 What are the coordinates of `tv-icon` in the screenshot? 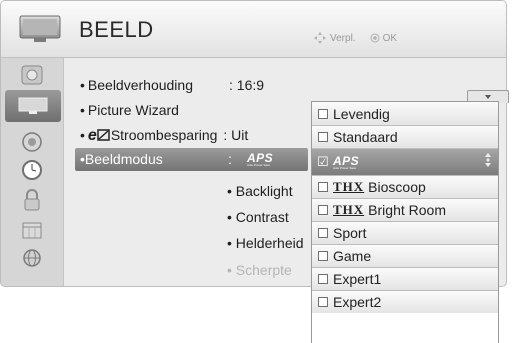 It's located at (40, 28).